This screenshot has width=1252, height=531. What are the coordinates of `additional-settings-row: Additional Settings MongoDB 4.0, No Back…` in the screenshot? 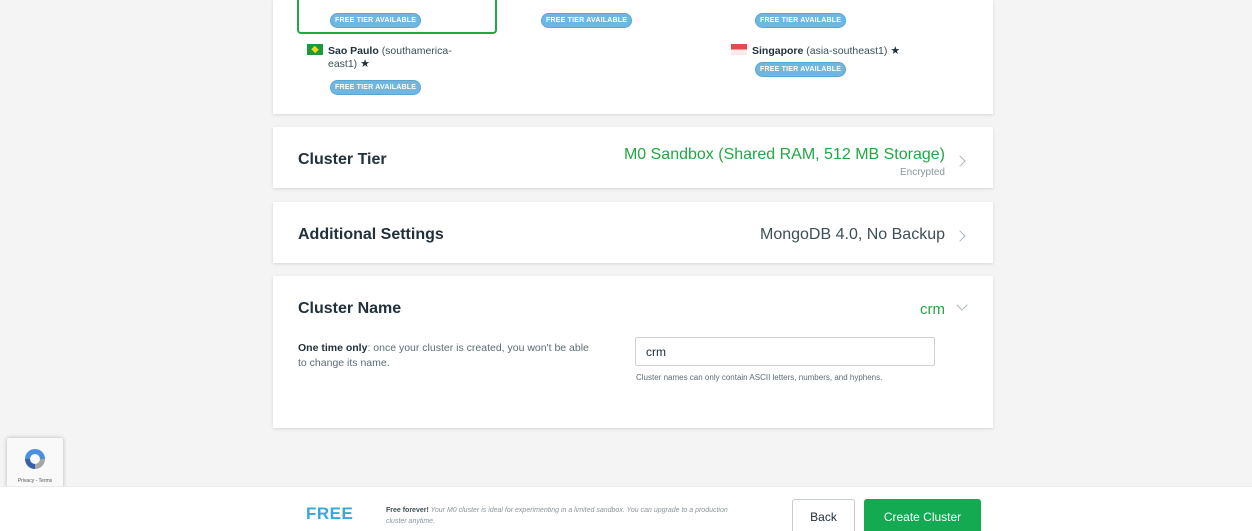 It's located at (633, 232).